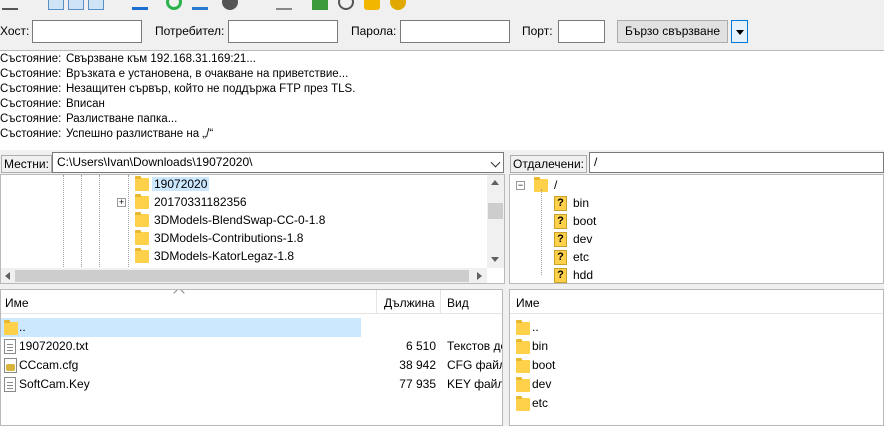 This screenshot has height=426, width=884. What do you see at coordinates (10, 346) in the screenshot?
I see `text-file-icon` at bounding box center [10, 346].